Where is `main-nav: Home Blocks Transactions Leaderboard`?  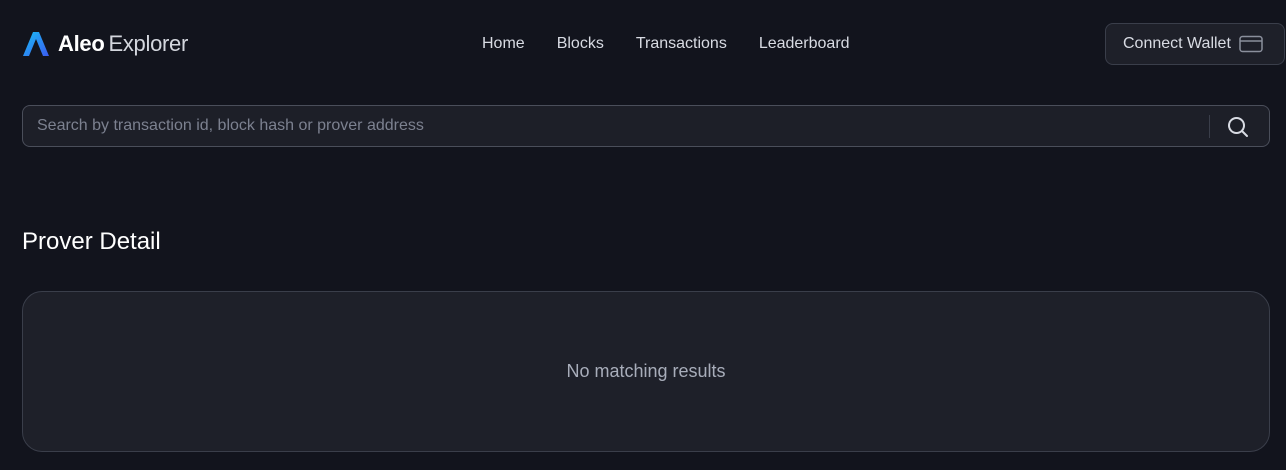 main-nav: Home Blocks Transactions Leaderboard is located at coordinates (682, 44).